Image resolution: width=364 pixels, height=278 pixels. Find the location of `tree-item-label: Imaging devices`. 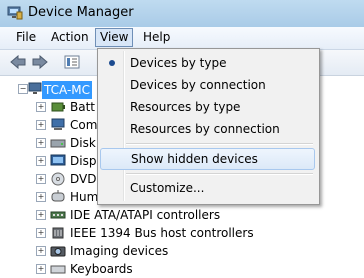

tree-item-label: Imaging devices is located at coordinates (119, 251).